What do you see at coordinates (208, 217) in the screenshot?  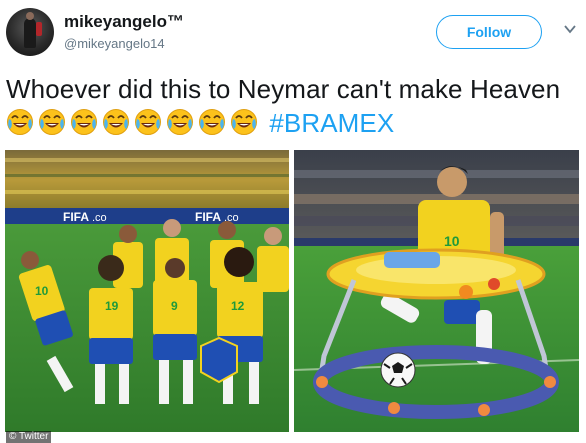 I see `banner-right-text: FIFA` at bounding box center [208, 217].